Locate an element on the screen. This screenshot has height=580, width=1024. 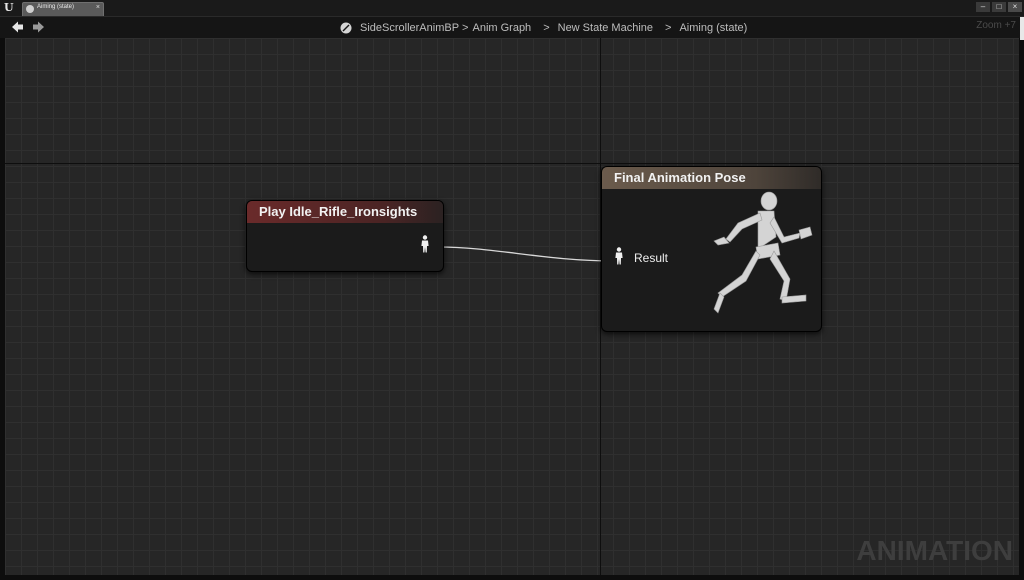
breadcrumb-item-state-machine: New State Machine is located at coordinates (605, 28).